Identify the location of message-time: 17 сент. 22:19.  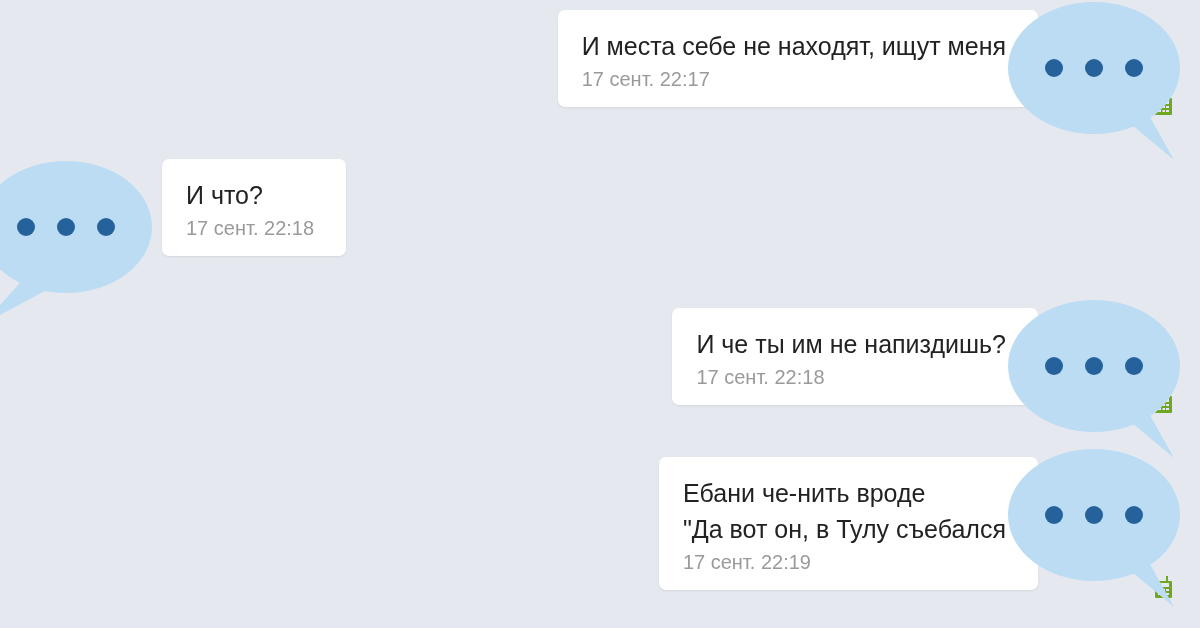
(747, 562).